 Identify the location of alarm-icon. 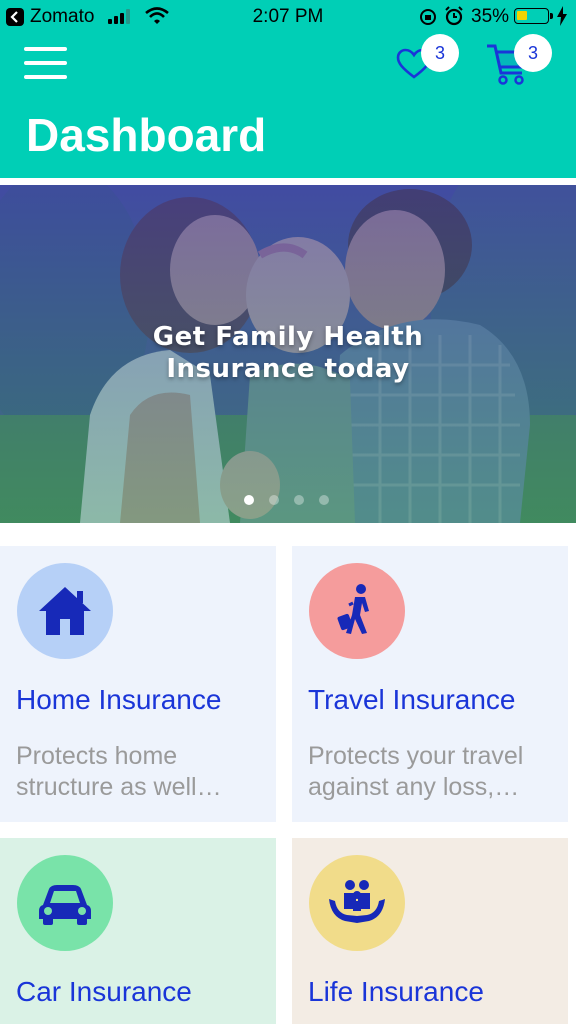
(454, 16).